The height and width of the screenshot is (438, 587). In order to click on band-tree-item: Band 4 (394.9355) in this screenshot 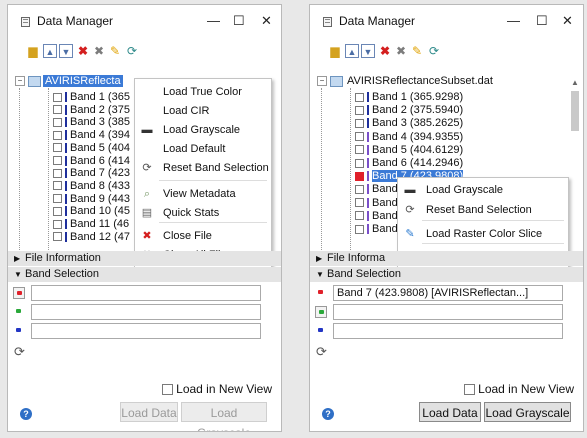, I will do `click(409, 137)`.